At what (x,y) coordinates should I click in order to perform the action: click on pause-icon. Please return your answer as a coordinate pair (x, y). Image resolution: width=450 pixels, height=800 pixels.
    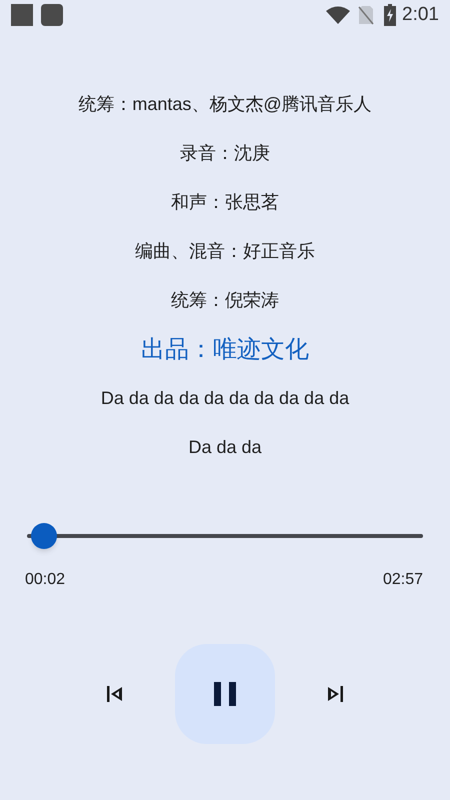
    Looking at the image, I should click on (225, 694).